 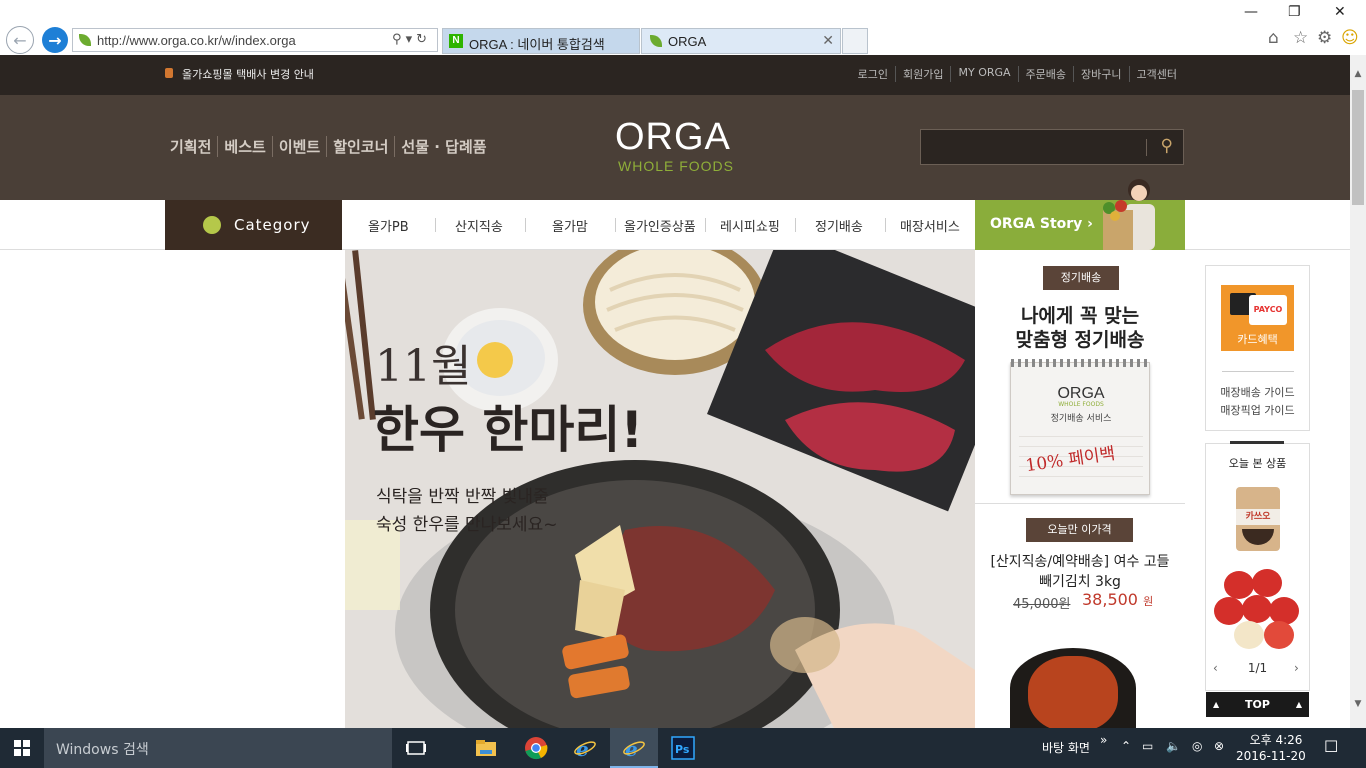 What do you see at coordinates (1294, 12) in the screenshot?
I see `restore-icon: ❐` at bounding box center [1294, 12].